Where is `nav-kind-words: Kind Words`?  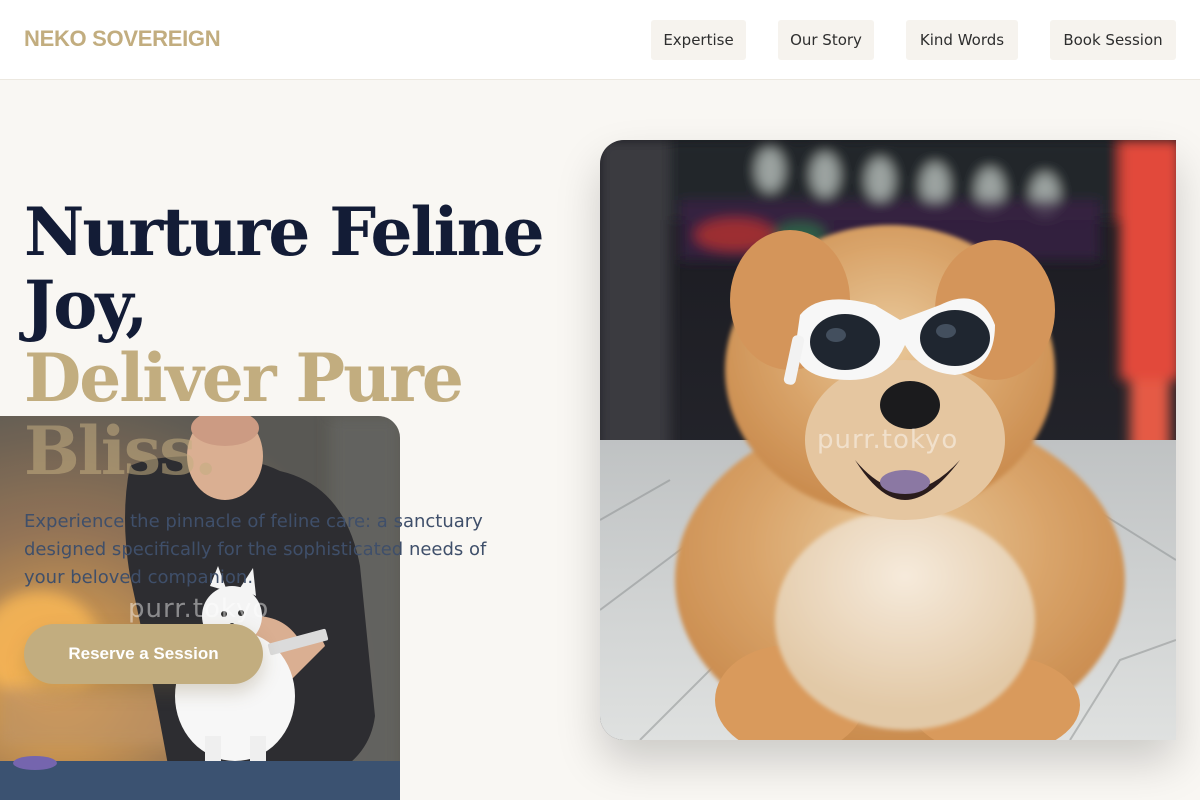
nav-kind-words: Kind Words is located at coordinates (962, 40).